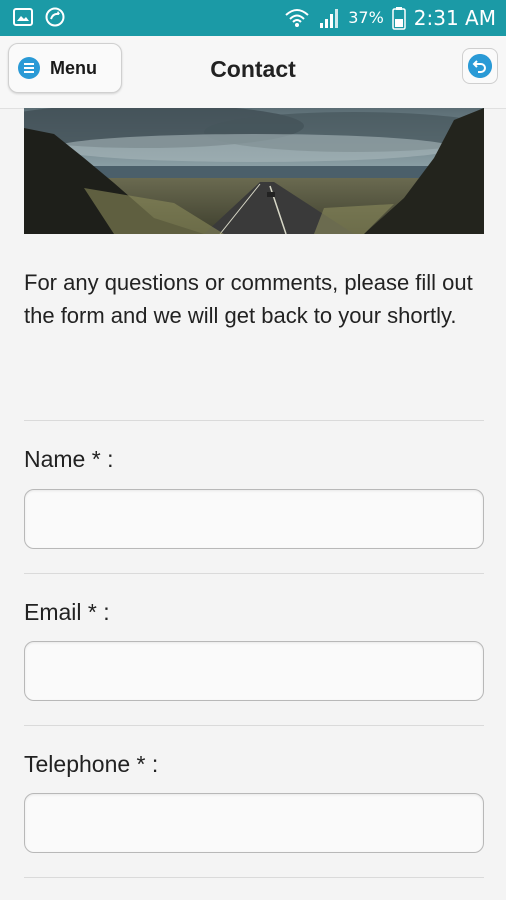  I want to click on gallery-icon, so click(23, 17).